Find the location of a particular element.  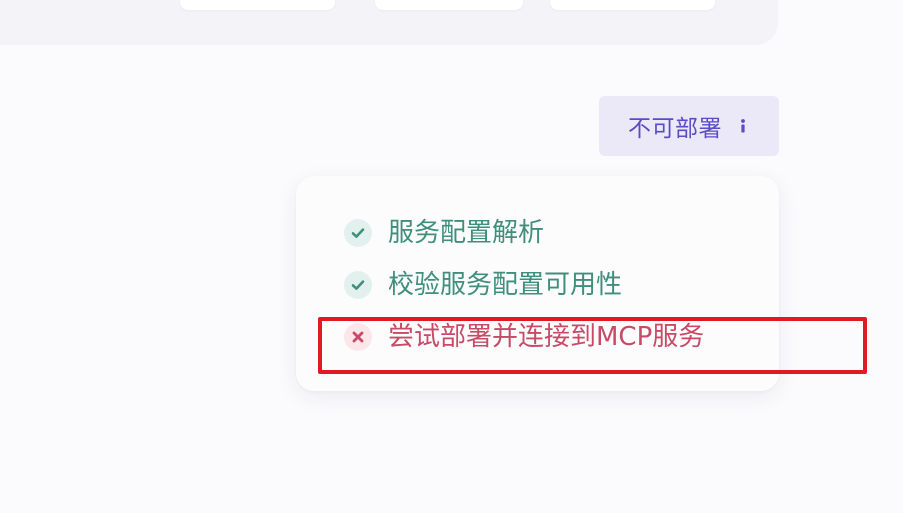

step-item: 校验服务配置可用性 is located at coordinates (483, 285).